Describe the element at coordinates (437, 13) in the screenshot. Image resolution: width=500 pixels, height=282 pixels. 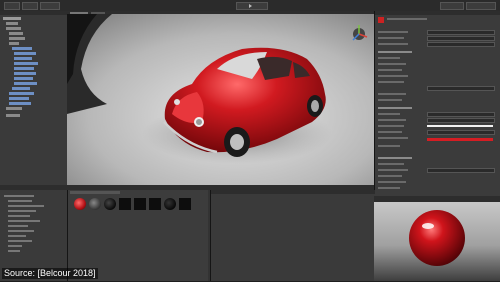
I see `inspector-tab` at that location.